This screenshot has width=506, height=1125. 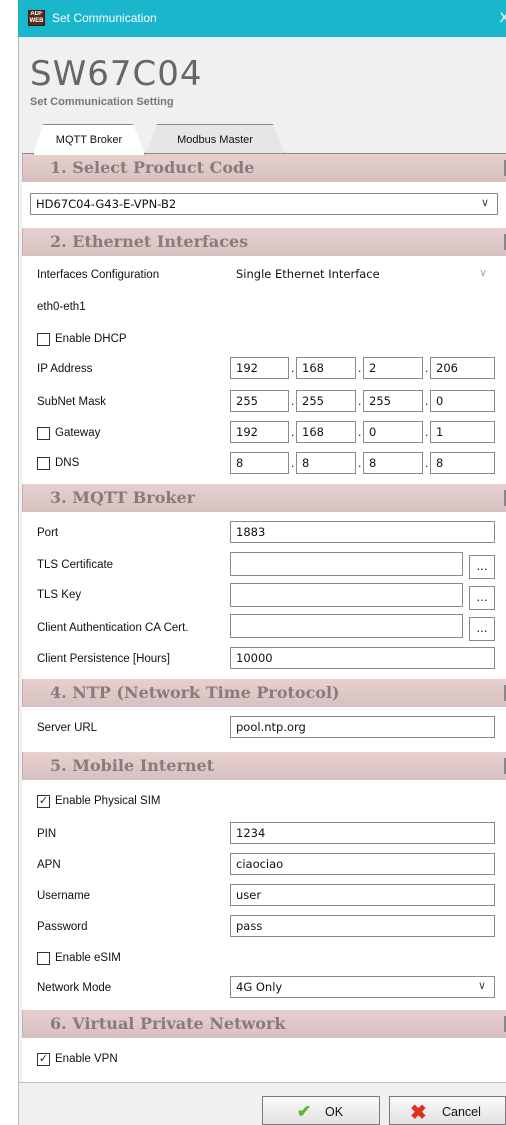 What do you see at coordinates (123, 497) in the screenshot?
I see `section-title: 3. MQTT Broker` at bounding box center [123, 497].